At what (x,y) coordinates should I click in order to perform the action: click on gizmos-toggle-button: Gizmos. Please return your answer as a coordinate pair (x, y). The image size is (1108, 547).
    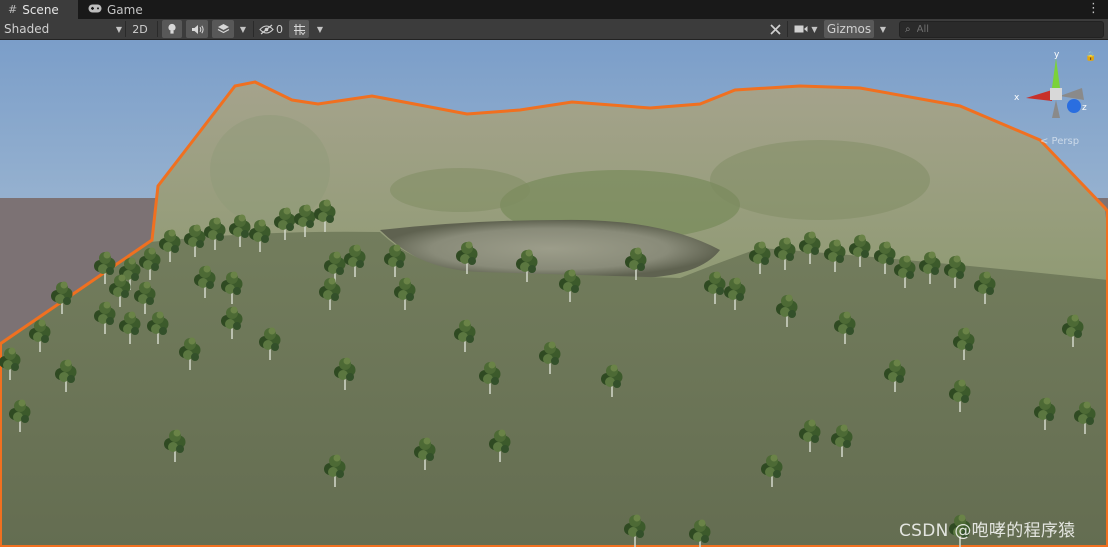
    Looking at the image, I should click on (849, 29).